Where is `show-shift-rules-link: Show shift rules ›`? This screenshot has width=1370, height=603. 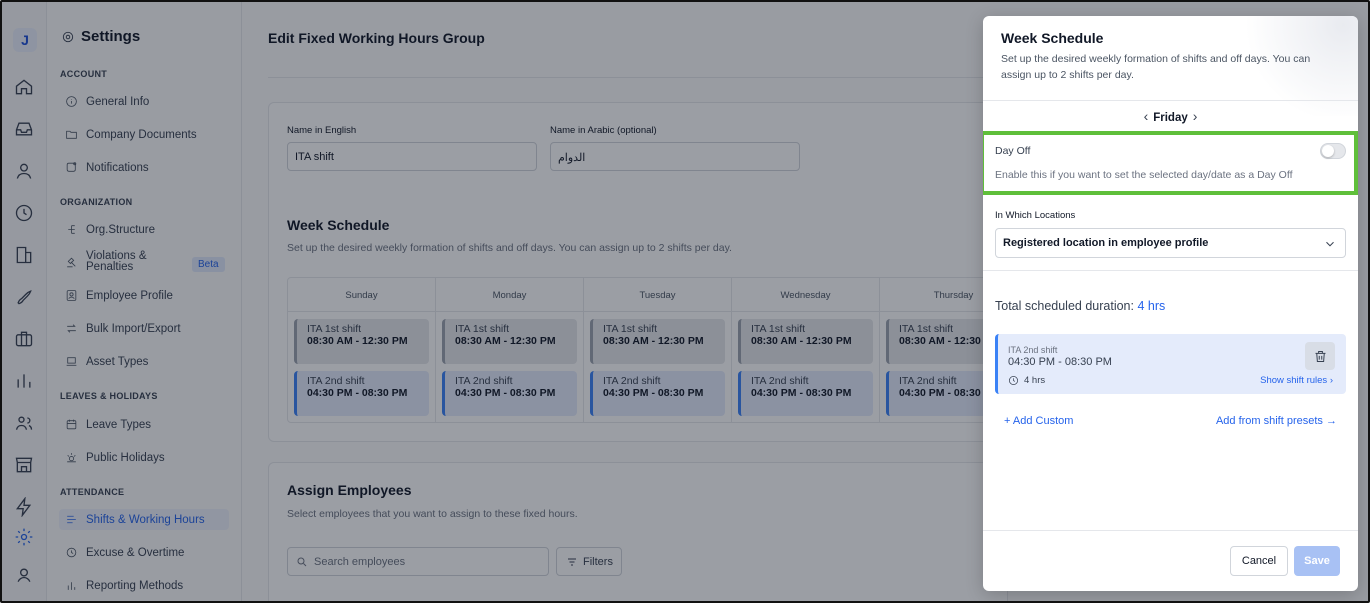
show-shift-rules-link: Show shift rules › is located at coordinates (1296, 380).